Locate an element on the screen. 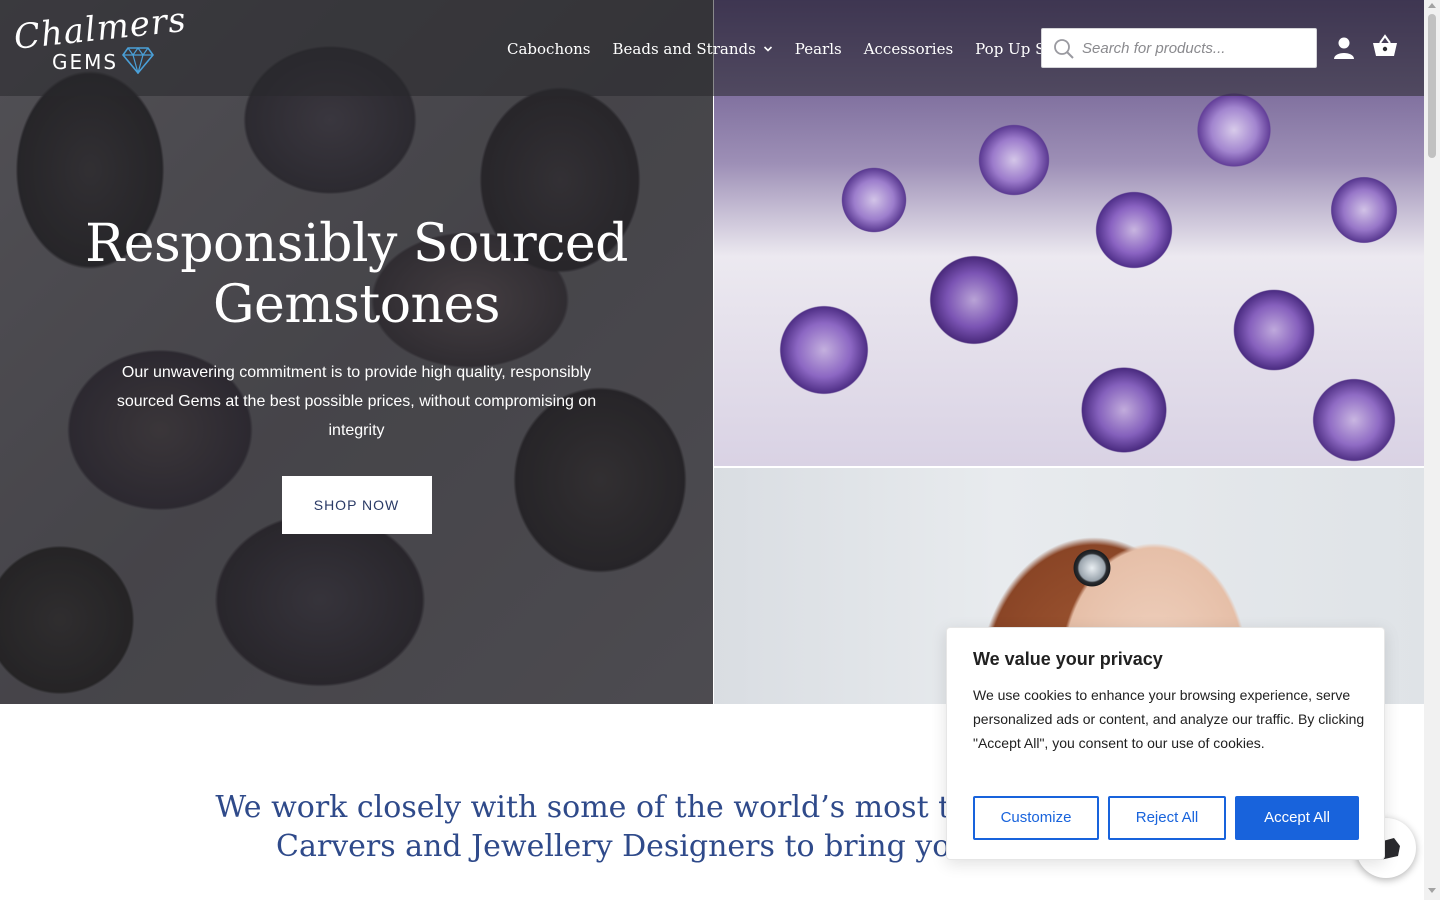 The height and width of the screenshot is (900, 1440). cart-icon is located at coordinates (1385, 46).